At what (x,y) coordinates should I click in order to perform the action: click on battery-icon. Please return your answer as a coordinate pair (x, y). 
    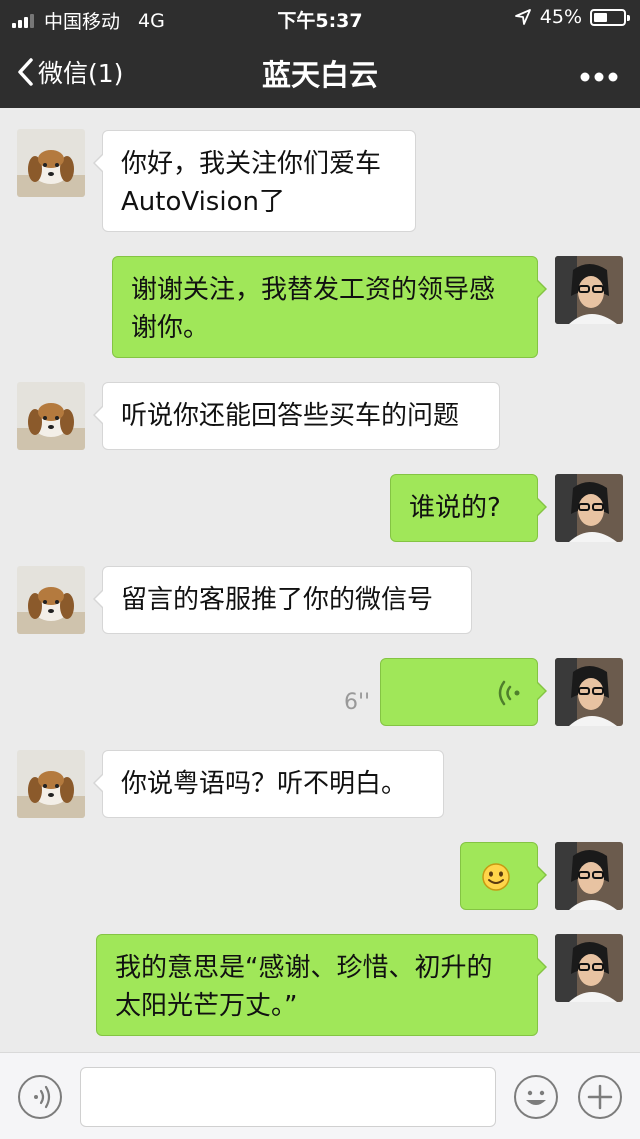
    Looking at the image, I should click on (610, 17).